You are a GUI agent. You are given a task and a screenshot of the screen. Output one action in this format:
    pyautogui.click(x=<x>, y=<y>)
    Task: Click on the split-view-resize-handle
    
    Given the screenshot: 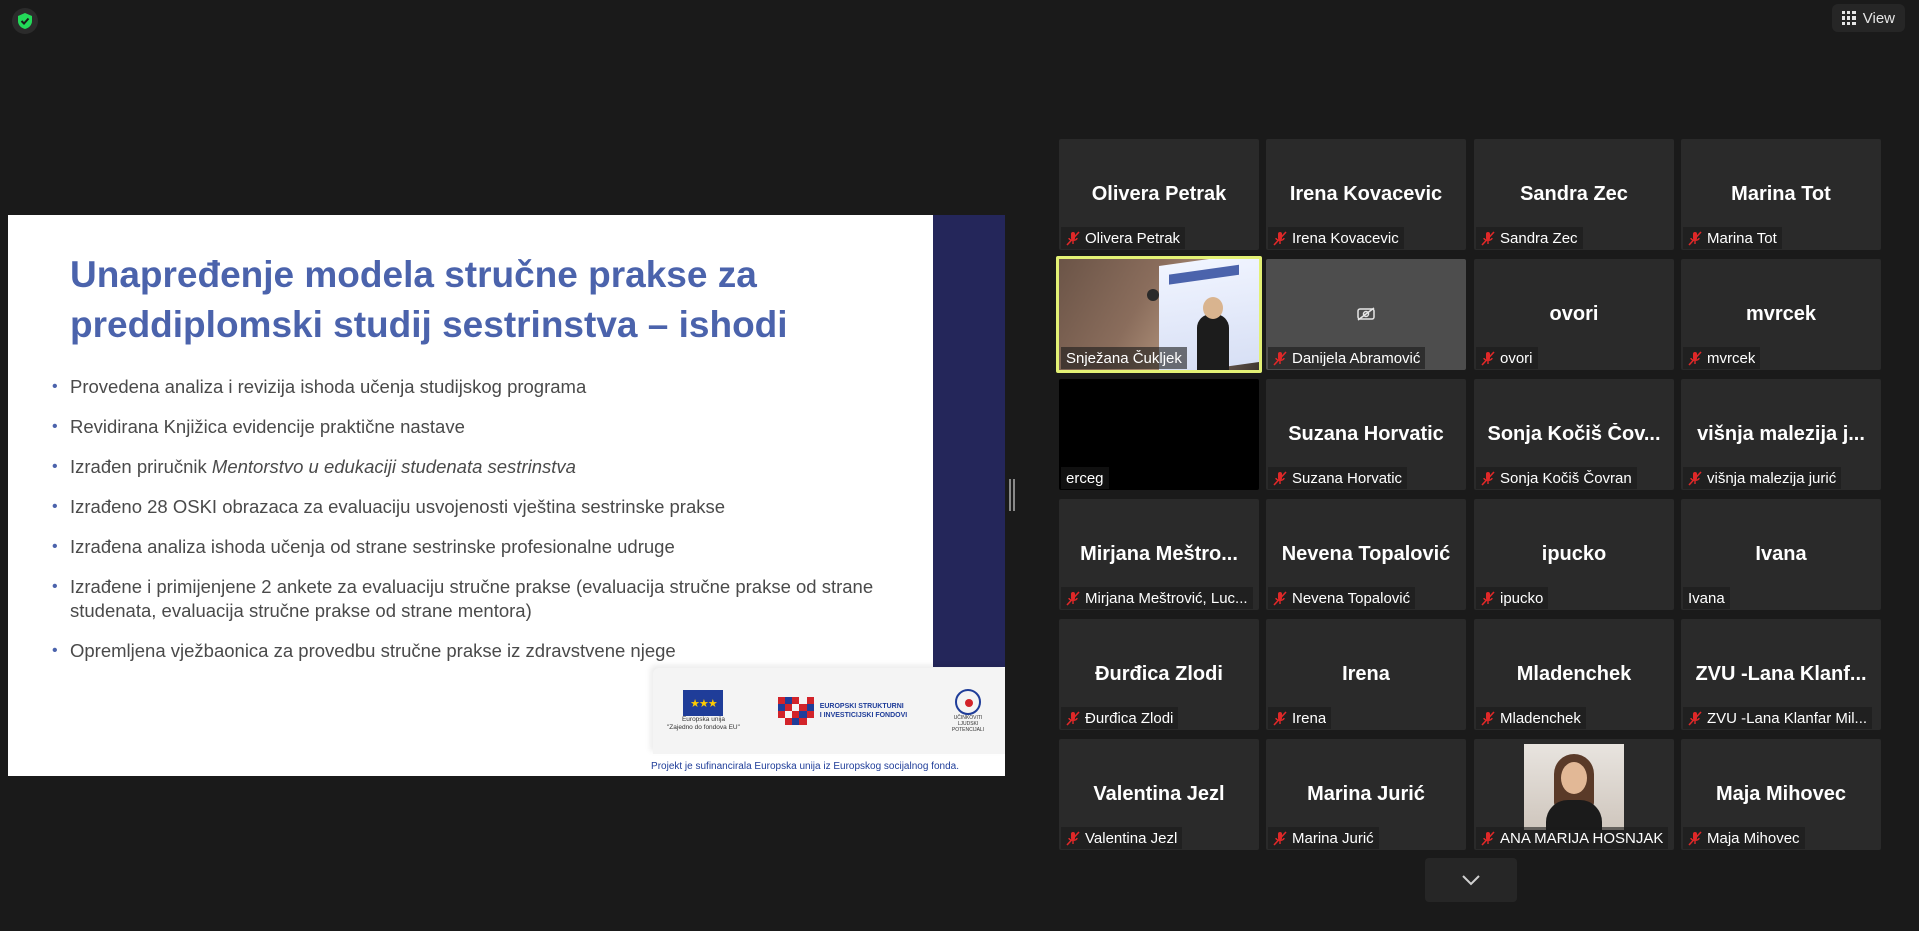 What is the action you would take?
    pyautogui.click(x=1012, y=495)
    